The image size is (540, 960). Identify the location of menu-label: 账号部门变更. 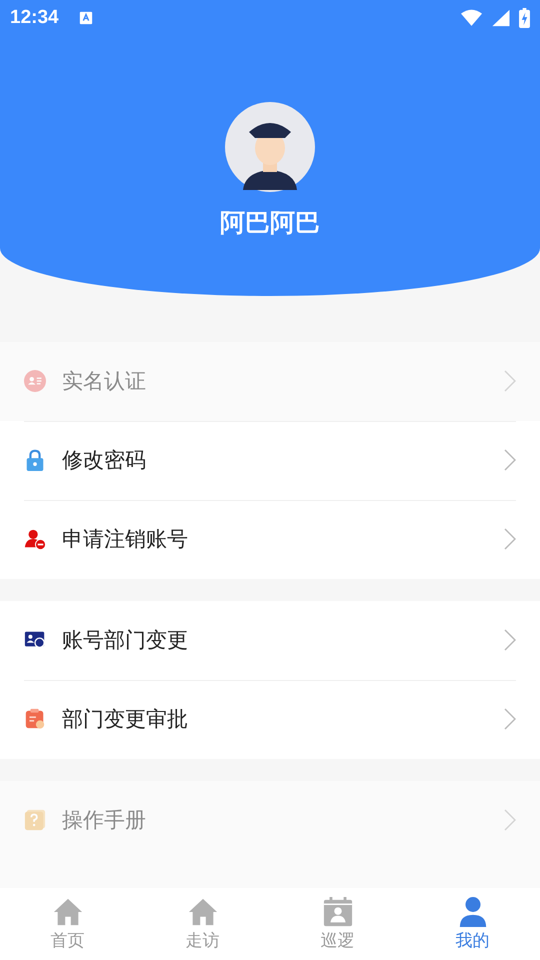
(125, 640).